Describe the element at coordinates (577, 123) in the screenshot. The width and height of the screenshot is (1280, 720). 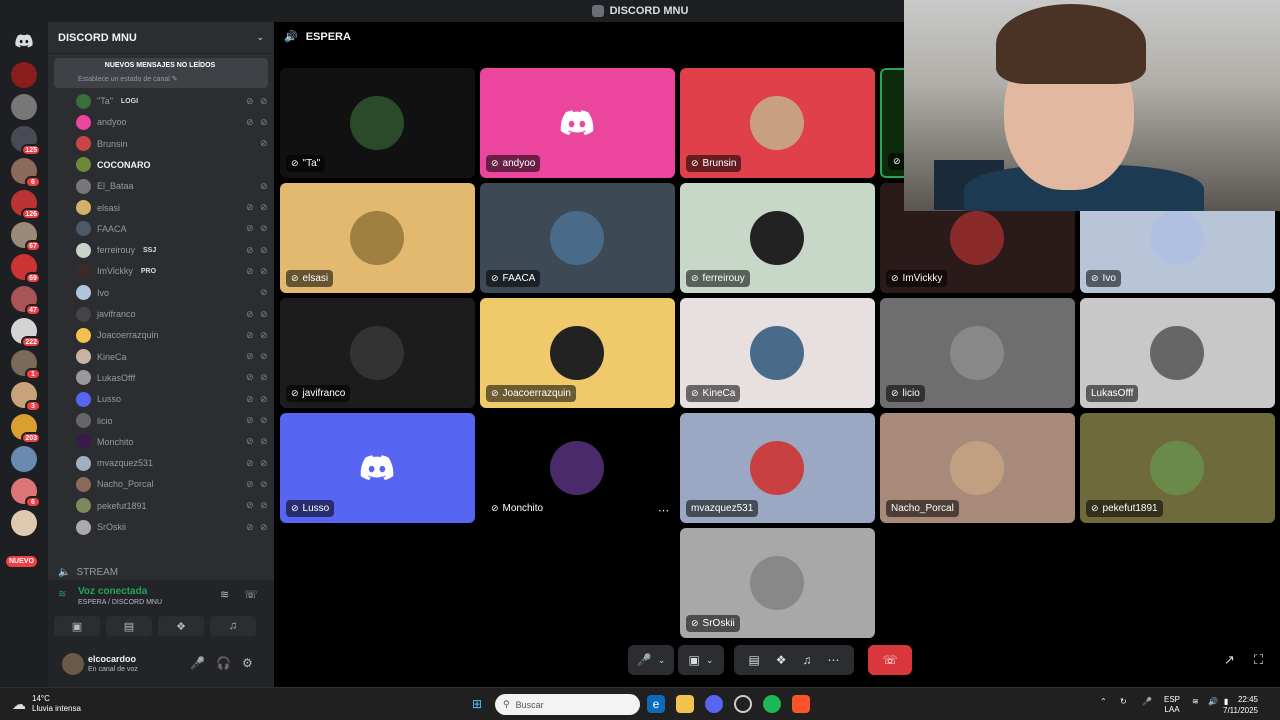
I see `participant-tile: ⊘ andyoo` at that location.